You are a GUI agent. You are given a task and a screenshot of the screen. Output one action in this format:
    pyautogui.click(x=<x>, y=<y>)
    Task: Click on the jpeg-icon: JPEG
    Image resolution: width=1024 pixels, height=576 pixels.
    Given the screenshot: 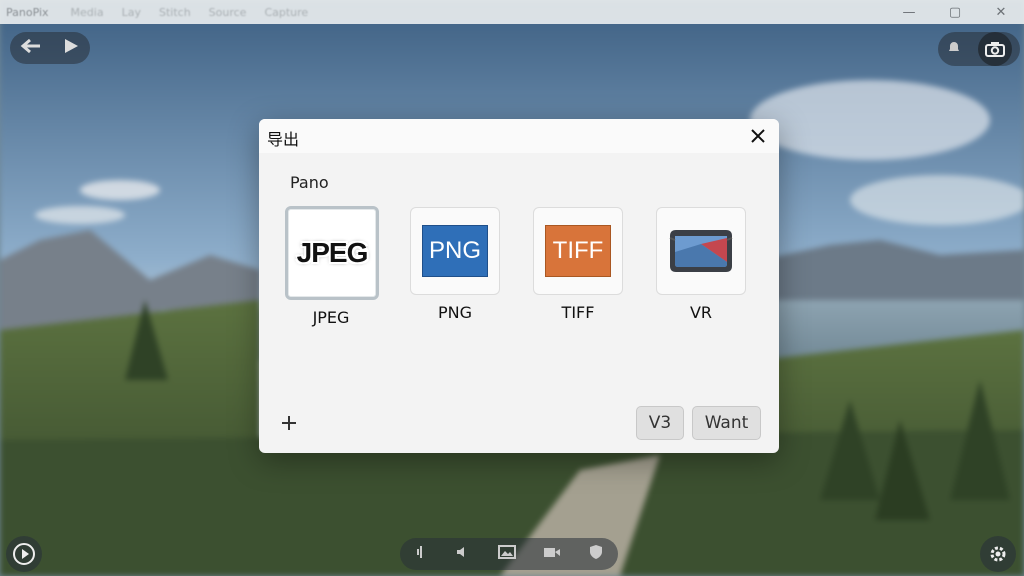 What is the action you would take?
    pyautogui.click(x=332, y=252)
    